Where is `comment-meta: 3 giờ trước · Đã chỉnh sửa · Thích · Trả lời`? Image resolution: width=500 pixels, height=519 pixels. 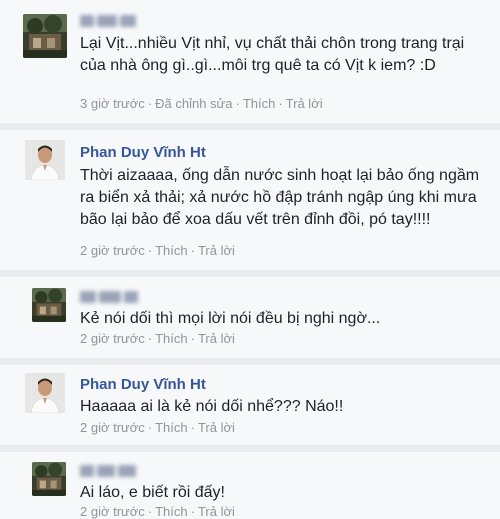
comment-meta: 3 giờ trước · Đã chỉnh sửa · Thích · Trả lời is located at coordinates (201, 103).